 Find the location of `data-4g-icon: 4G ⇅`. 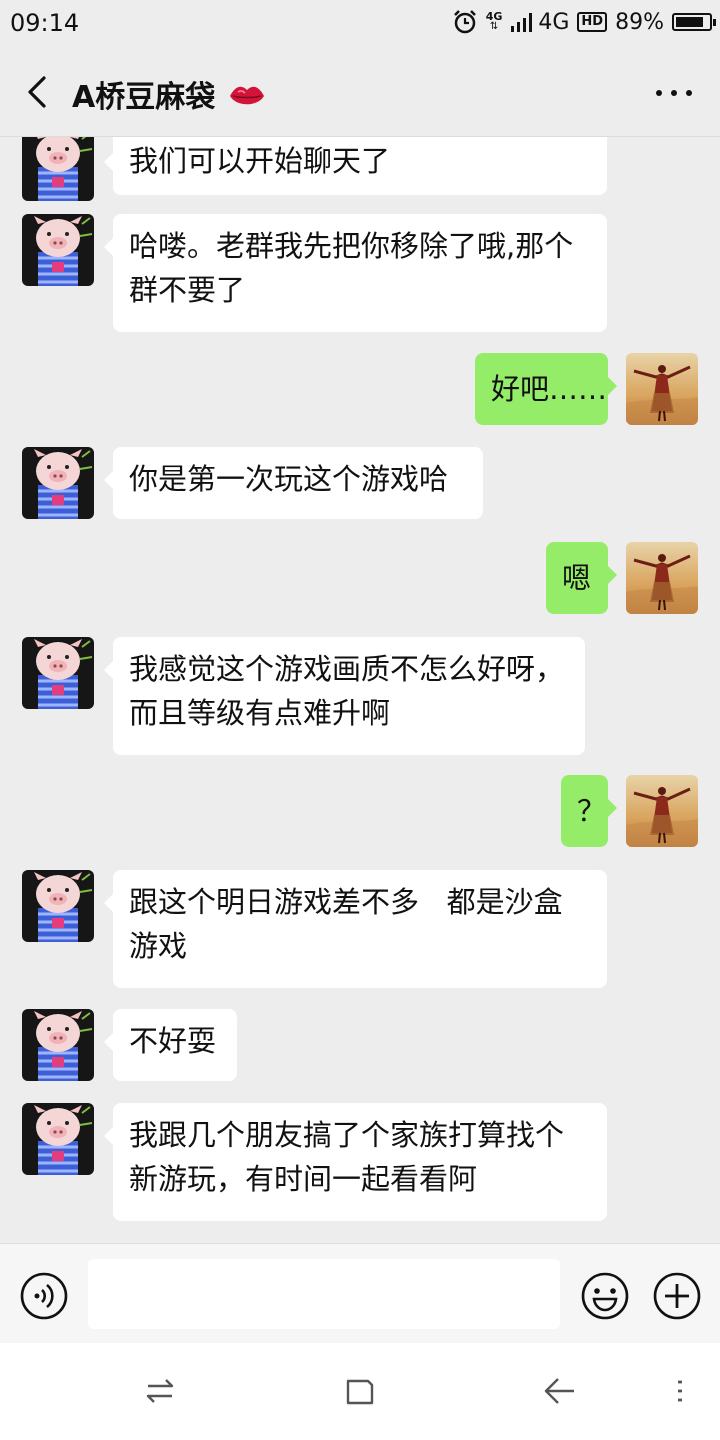

data-4g-icon: 4G ⇅ is located at coordinates (494, 21).